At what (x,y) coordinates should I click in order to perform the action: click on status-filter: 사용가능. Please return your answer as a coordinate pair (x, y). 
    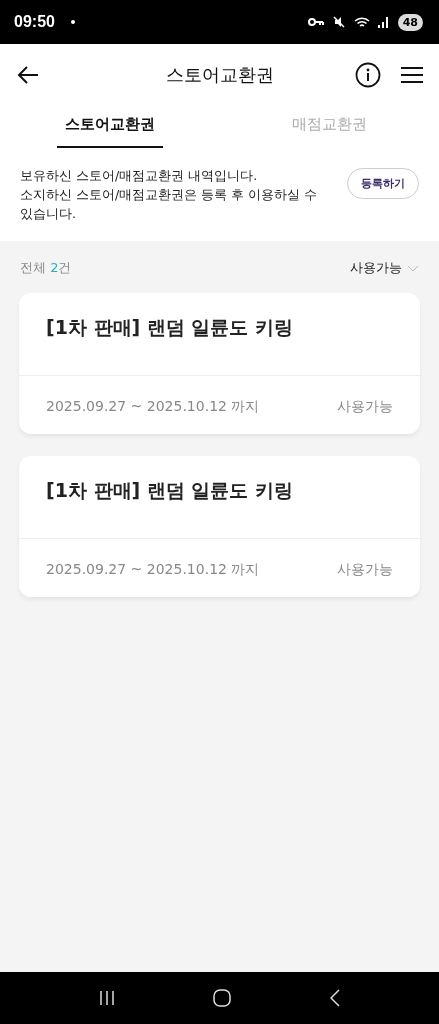
    Looking at the image, I should click on (384, 268).